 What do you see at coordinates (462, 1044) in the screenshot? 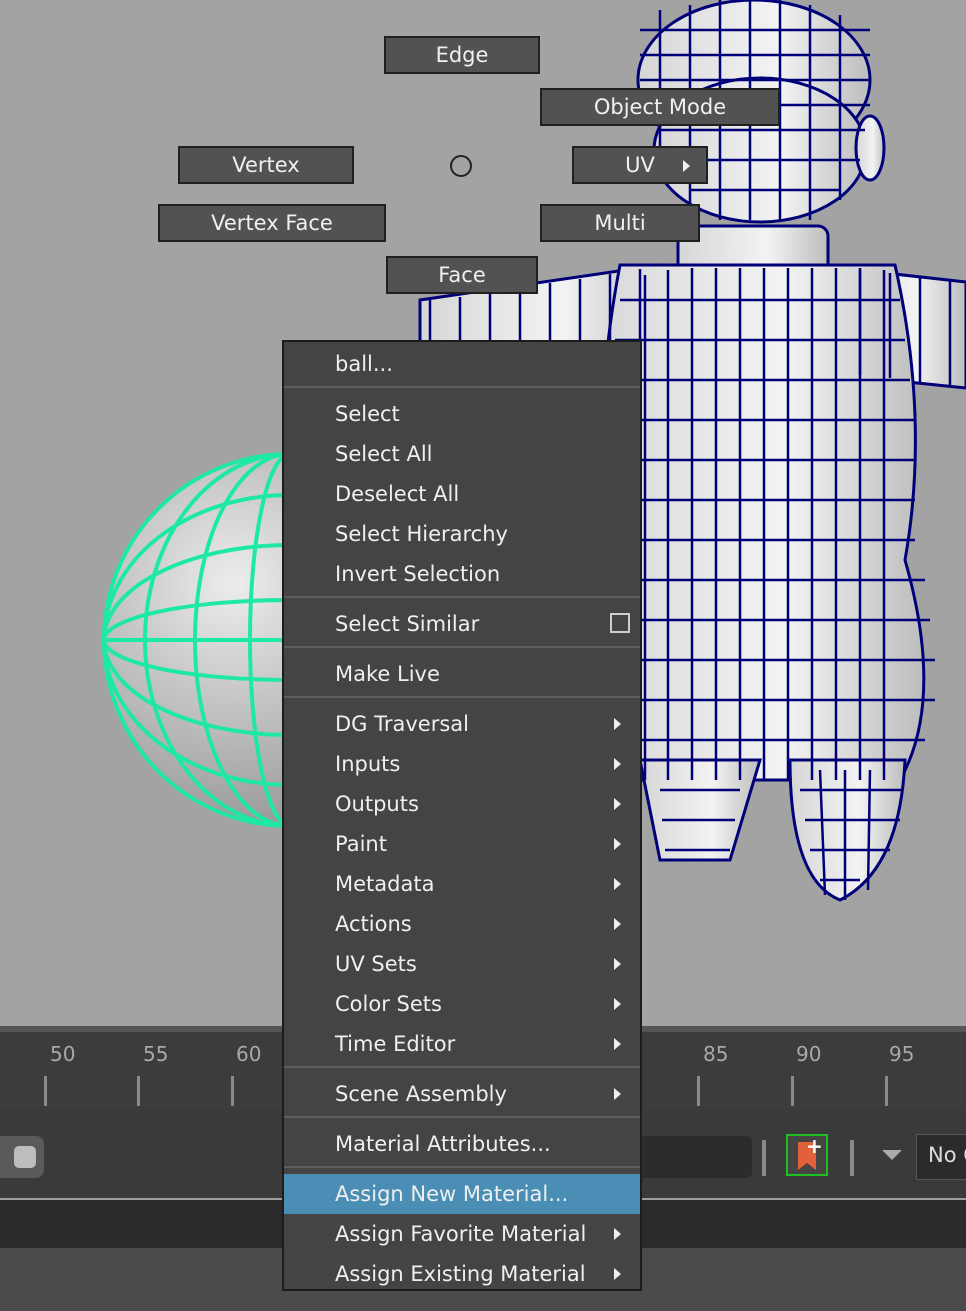
I see `menu-item-time-editor: Time Editor` at bounding box center [462, 1044].